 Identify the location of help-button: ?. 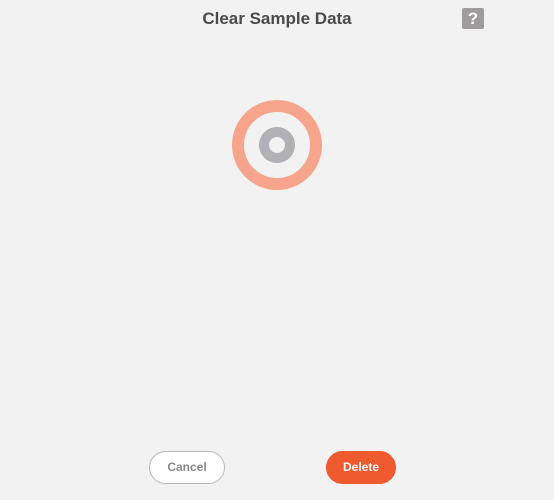
(473, 18).